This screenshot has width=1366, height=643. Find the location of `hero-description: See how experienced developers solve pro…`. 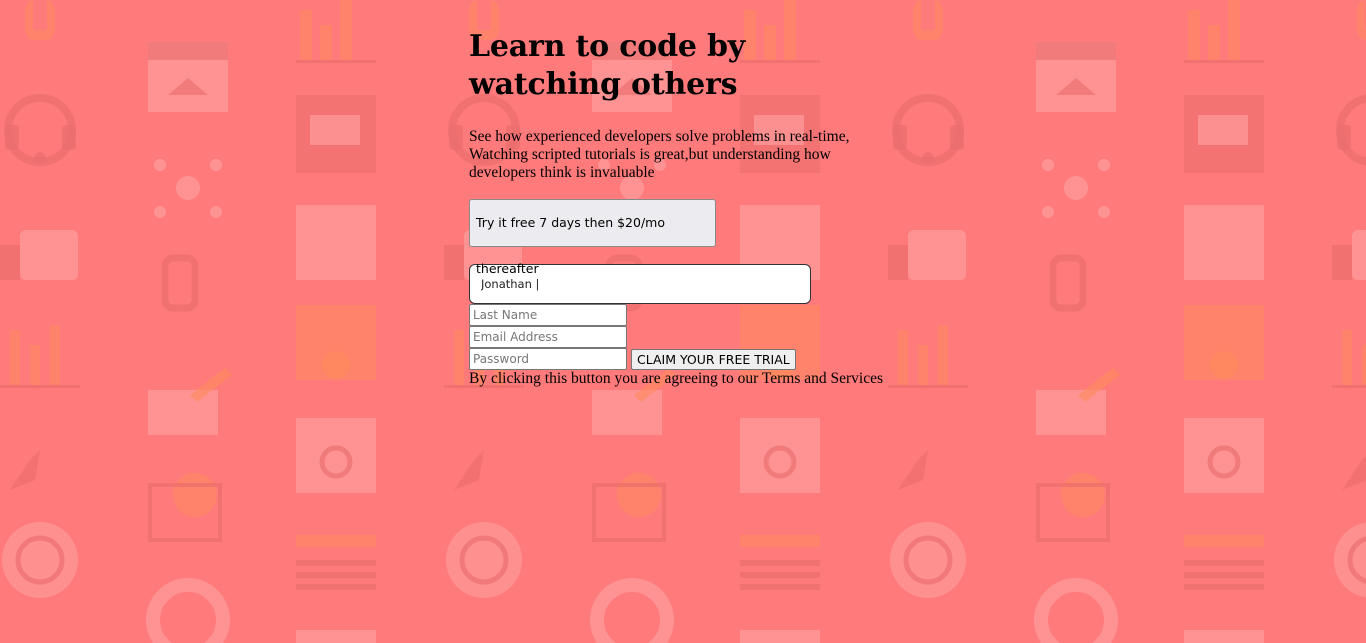

hero-description: See how experienced developers solve pro… is located at coordinates (659, 154).